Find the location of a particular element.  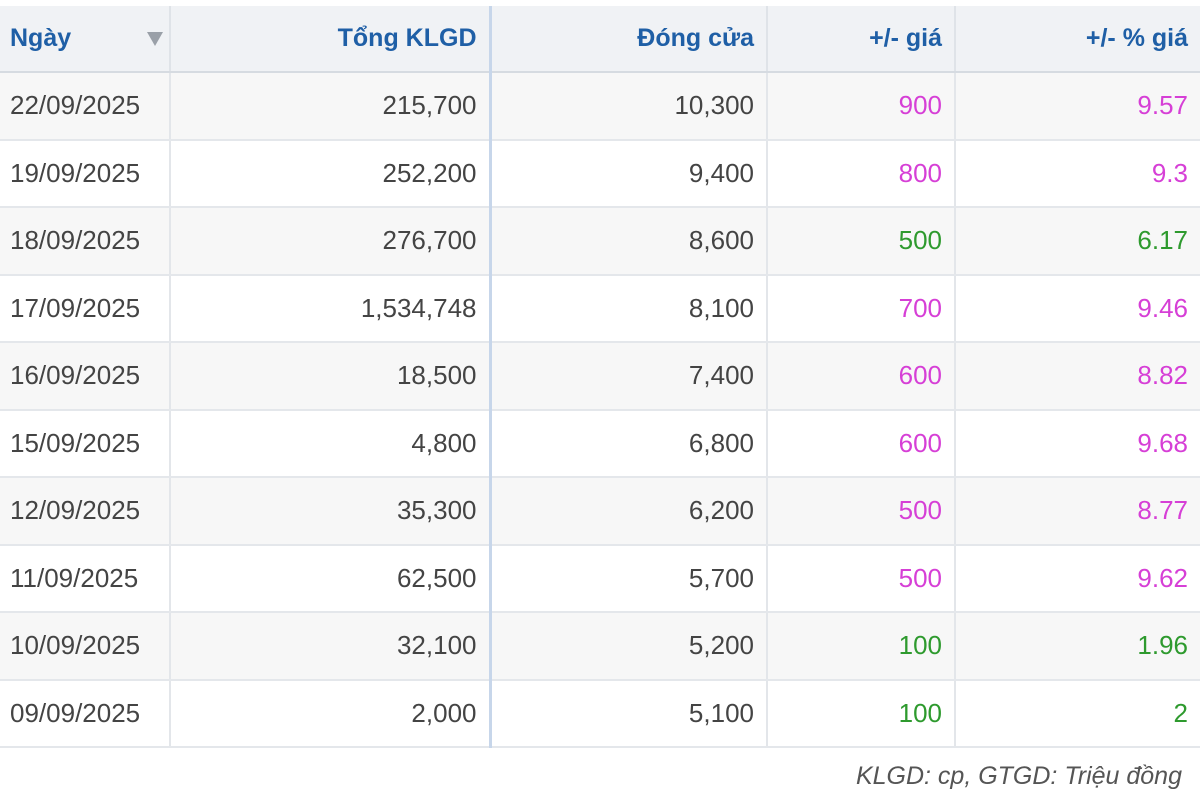

table-row: 22/09/2025 215,700 10,300 900 9.57 is located at coordinates (600, 106).